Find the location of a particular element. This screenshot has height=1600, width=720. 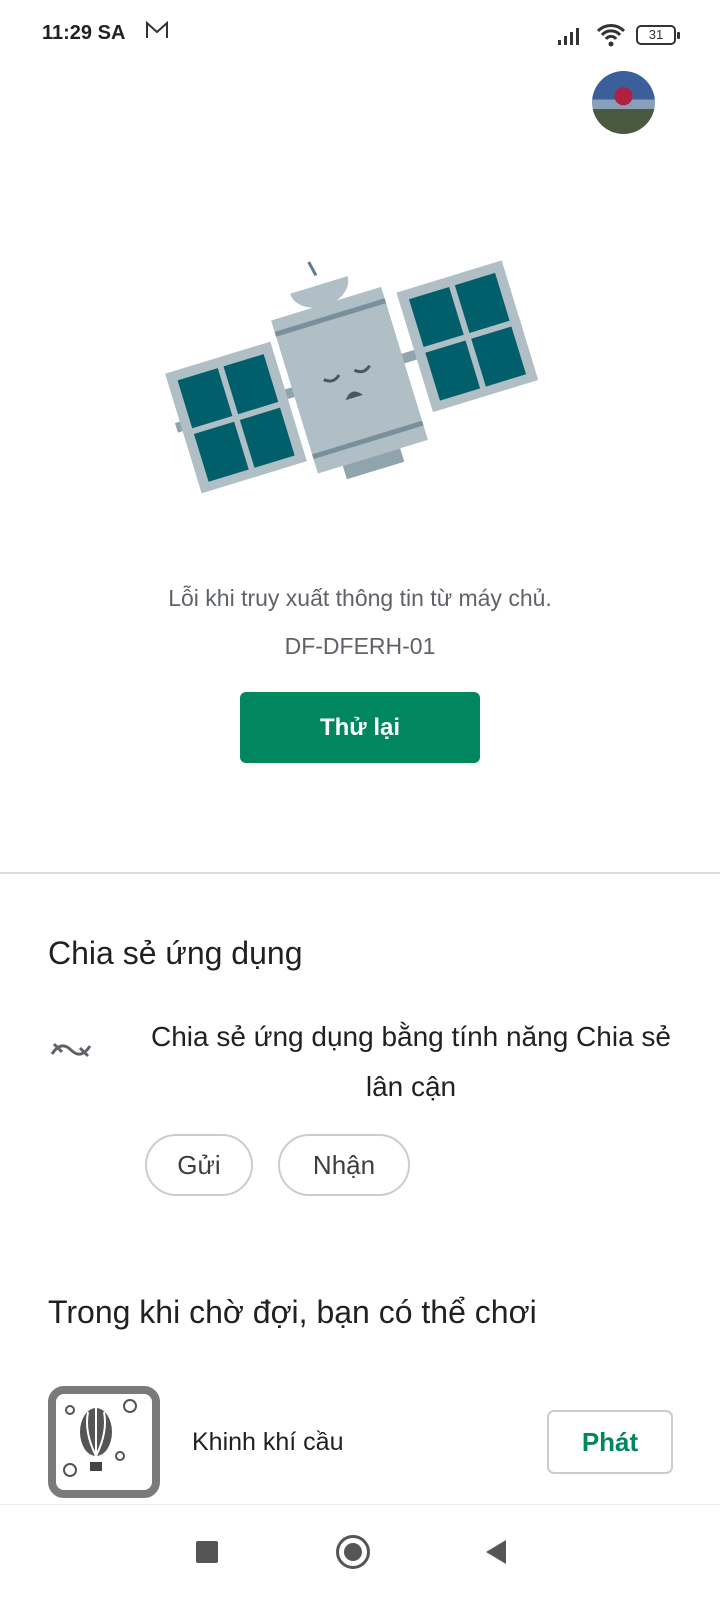

recents-button is located at coordinates (207, 1552).